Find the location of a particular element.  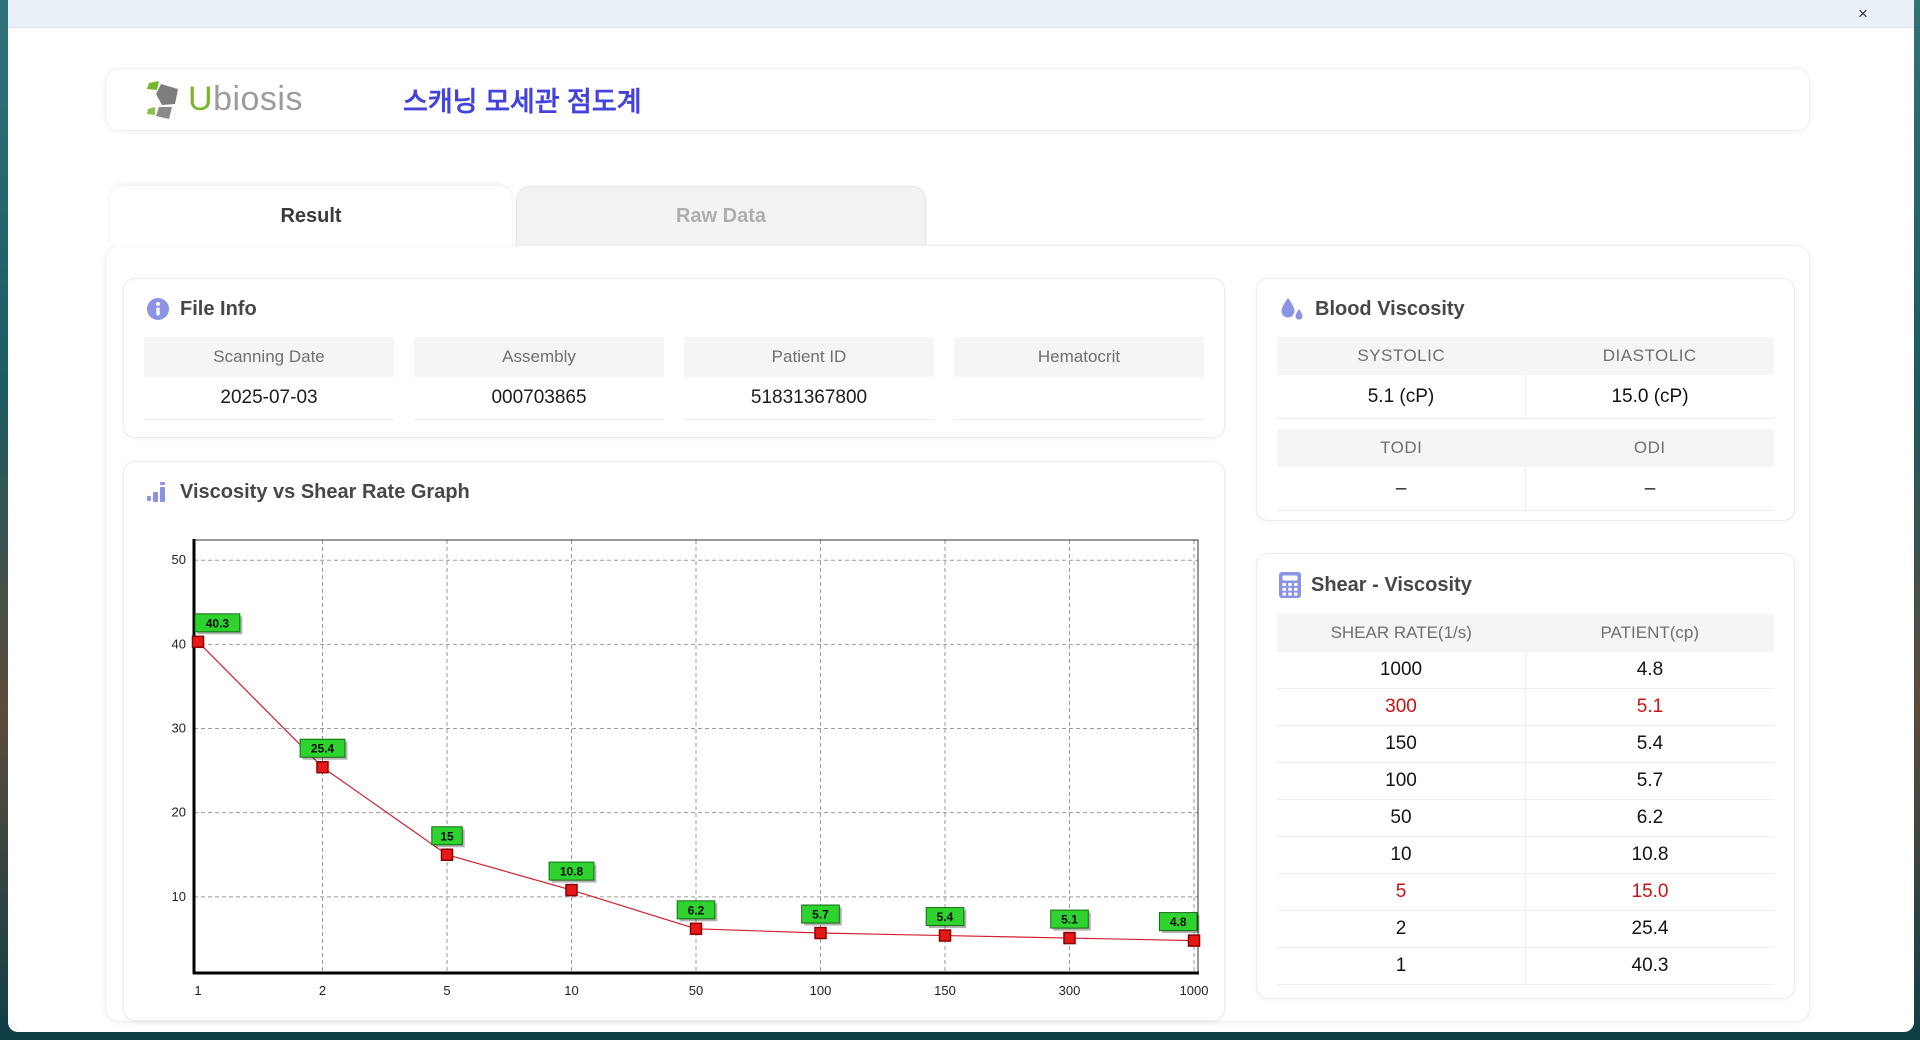

sv-patient-cell: 5.1 is located at coordinates (1650, 706).